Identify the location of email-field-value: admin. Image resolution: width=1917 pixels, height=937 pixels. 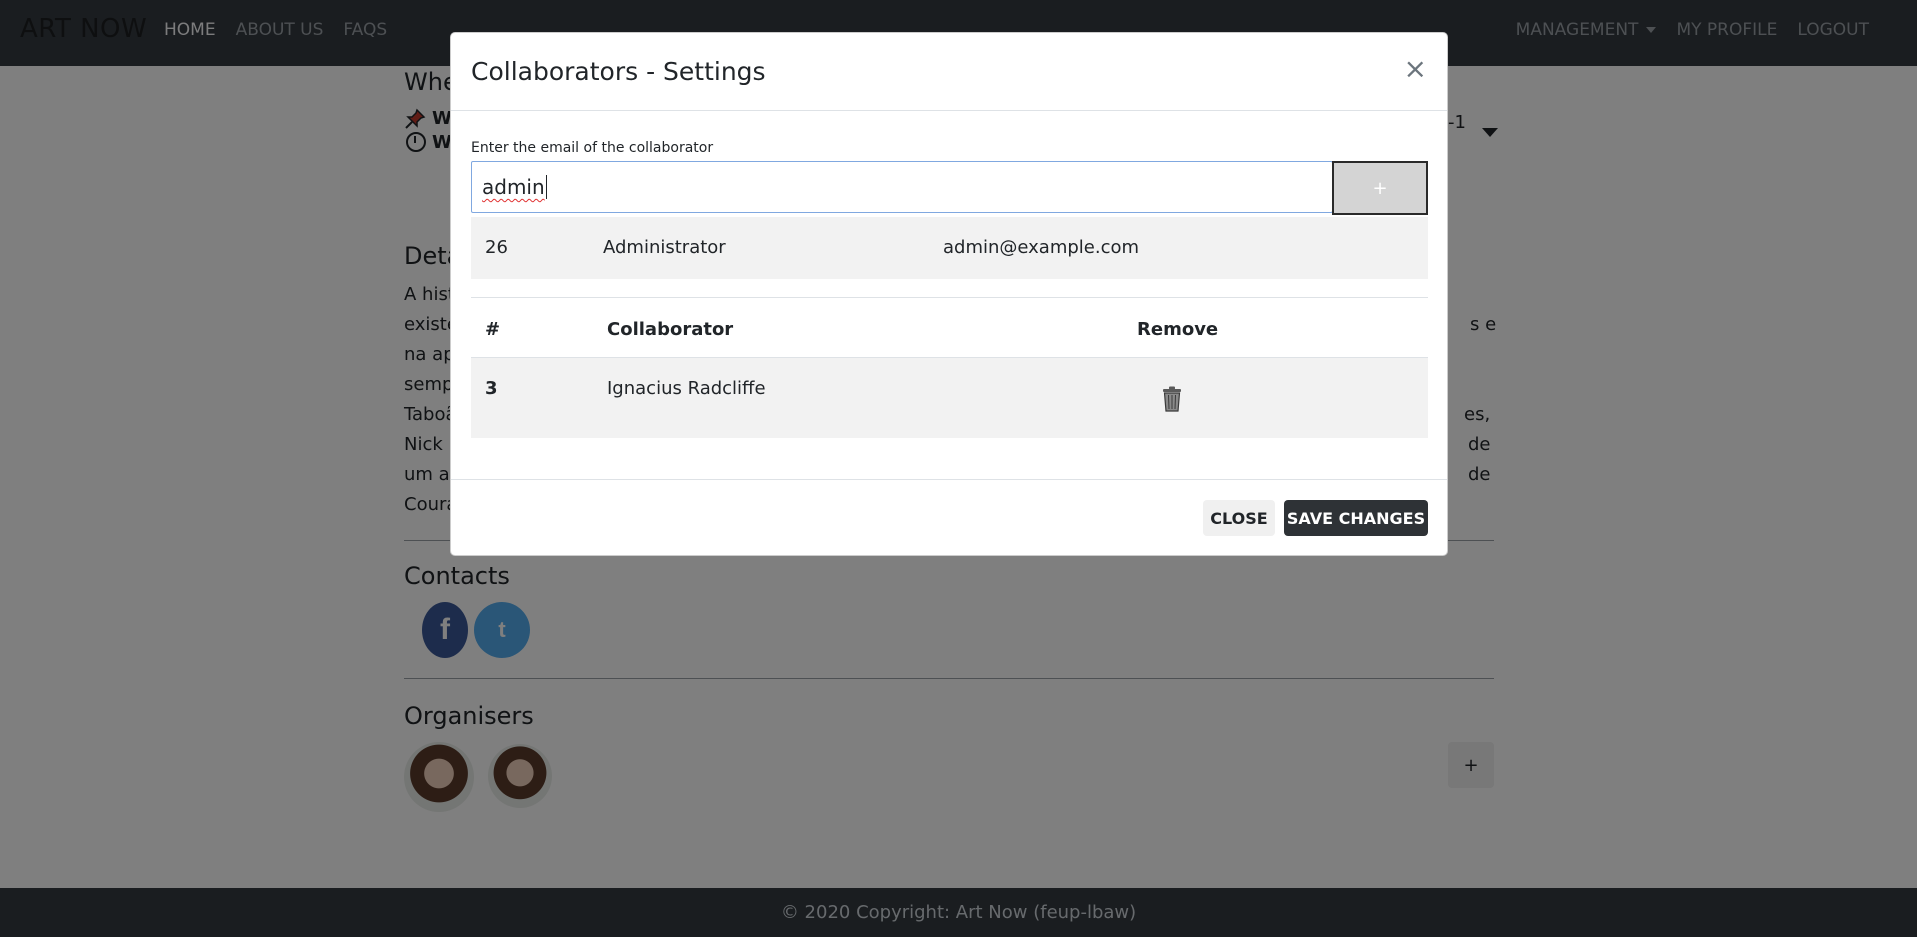
(513, 187).